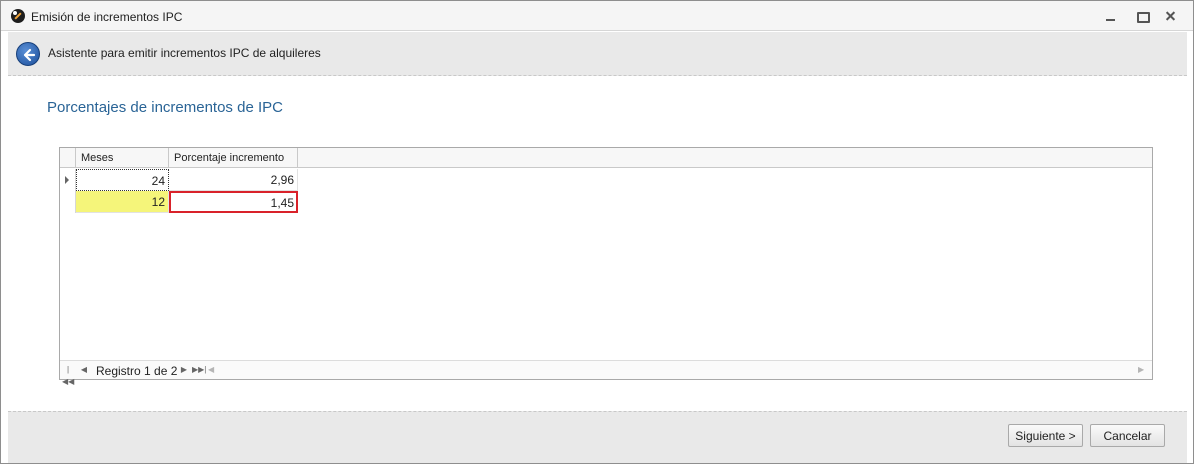 The image size is (1194, 464). I want to click on cell-porcentaje: 1,45, so click(233, 202).